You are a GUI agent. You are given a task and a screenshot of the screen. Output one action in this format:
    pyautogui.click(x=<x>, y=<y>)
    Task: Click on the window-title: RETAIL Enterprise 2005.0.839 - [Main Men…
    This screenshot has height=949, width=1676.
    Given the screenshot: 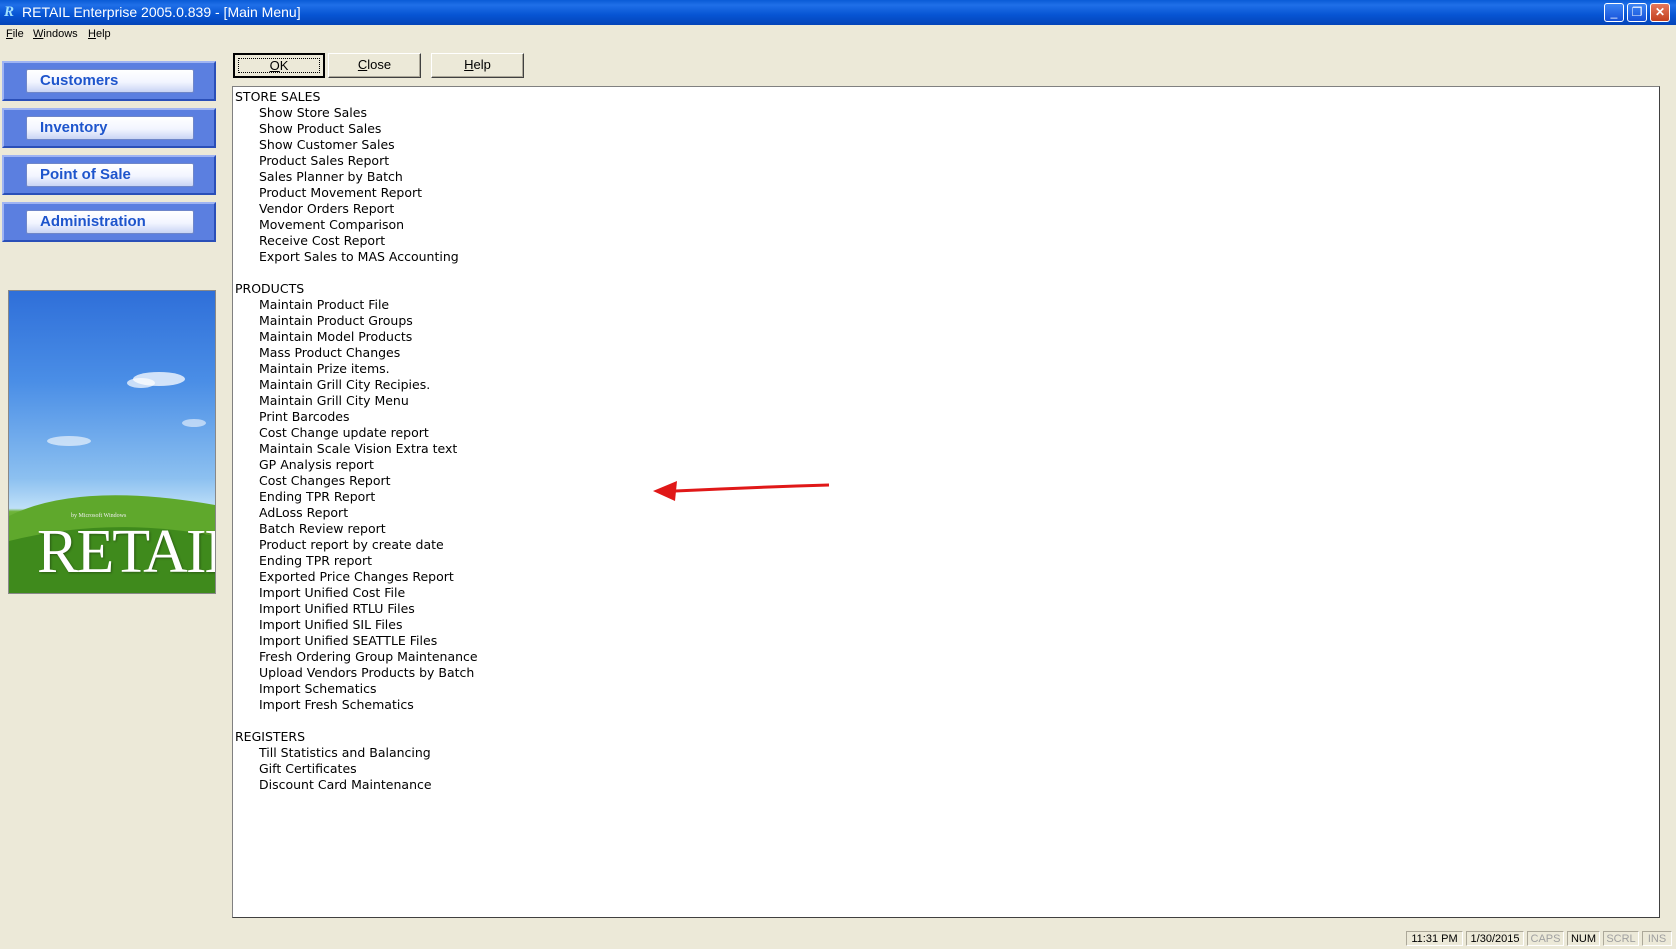 What is the action you would take?
    pyautogui.click(x=161, y=12)
    